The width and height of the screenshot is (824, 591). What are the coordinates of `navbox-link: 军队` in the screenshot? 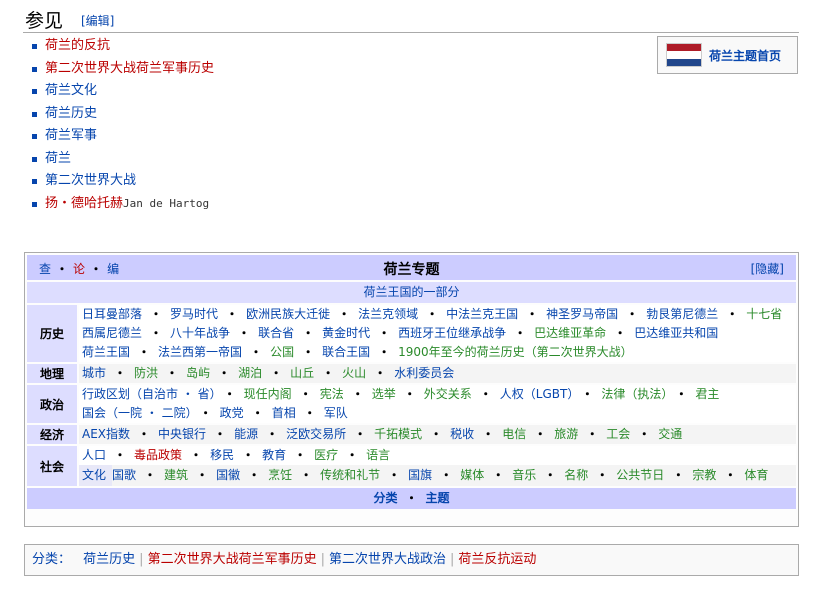 It's located at (336, 413).